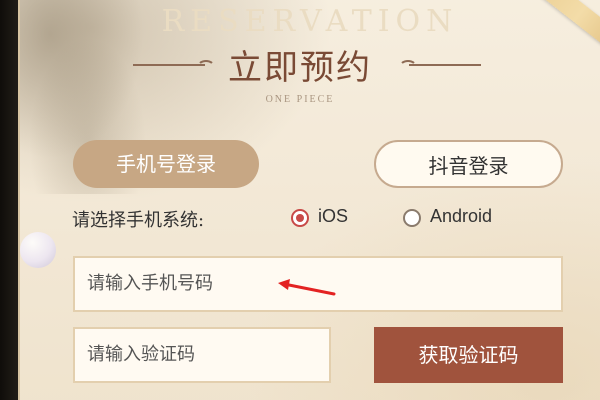 This screenshot has height=400, width=600. I want to click on douyin-login-tab: 抖音登录, so click(468, 164).